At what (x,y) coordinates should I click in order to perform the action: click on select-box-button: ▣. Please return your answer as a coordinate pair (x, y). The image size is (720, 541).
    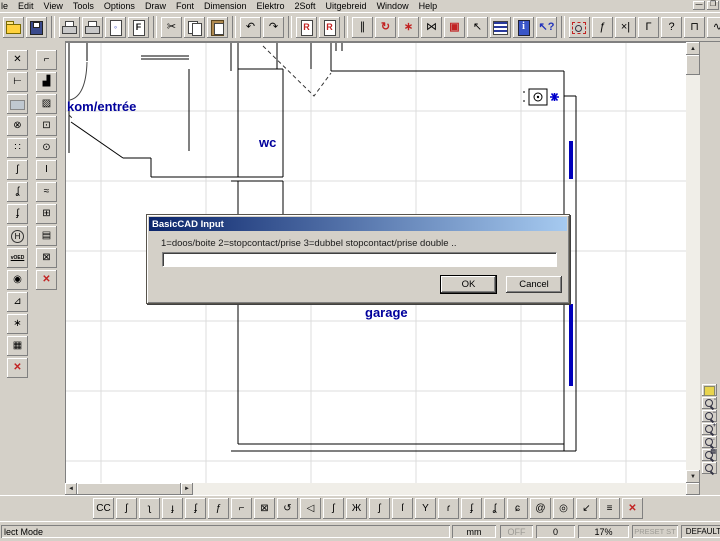
    Looking at the image, I should click on (454, 27).